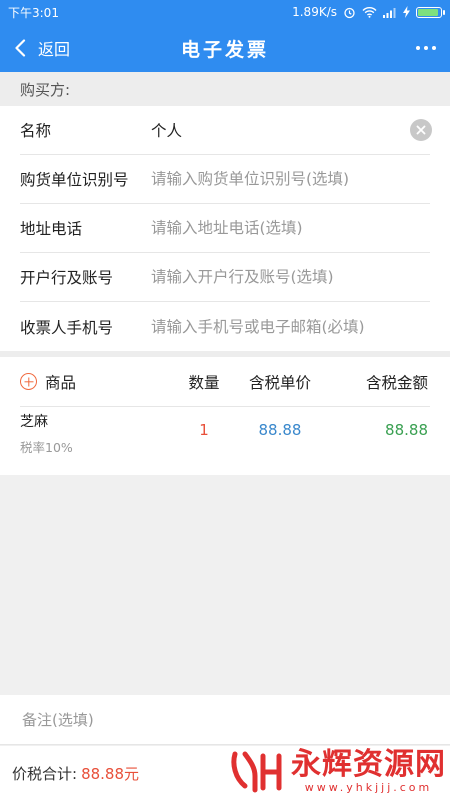  What do you see at coordinates (74, 180) in the screenshot?
I see `tax-id-label: 购货单位识别号` at bounding box center [74, 180].